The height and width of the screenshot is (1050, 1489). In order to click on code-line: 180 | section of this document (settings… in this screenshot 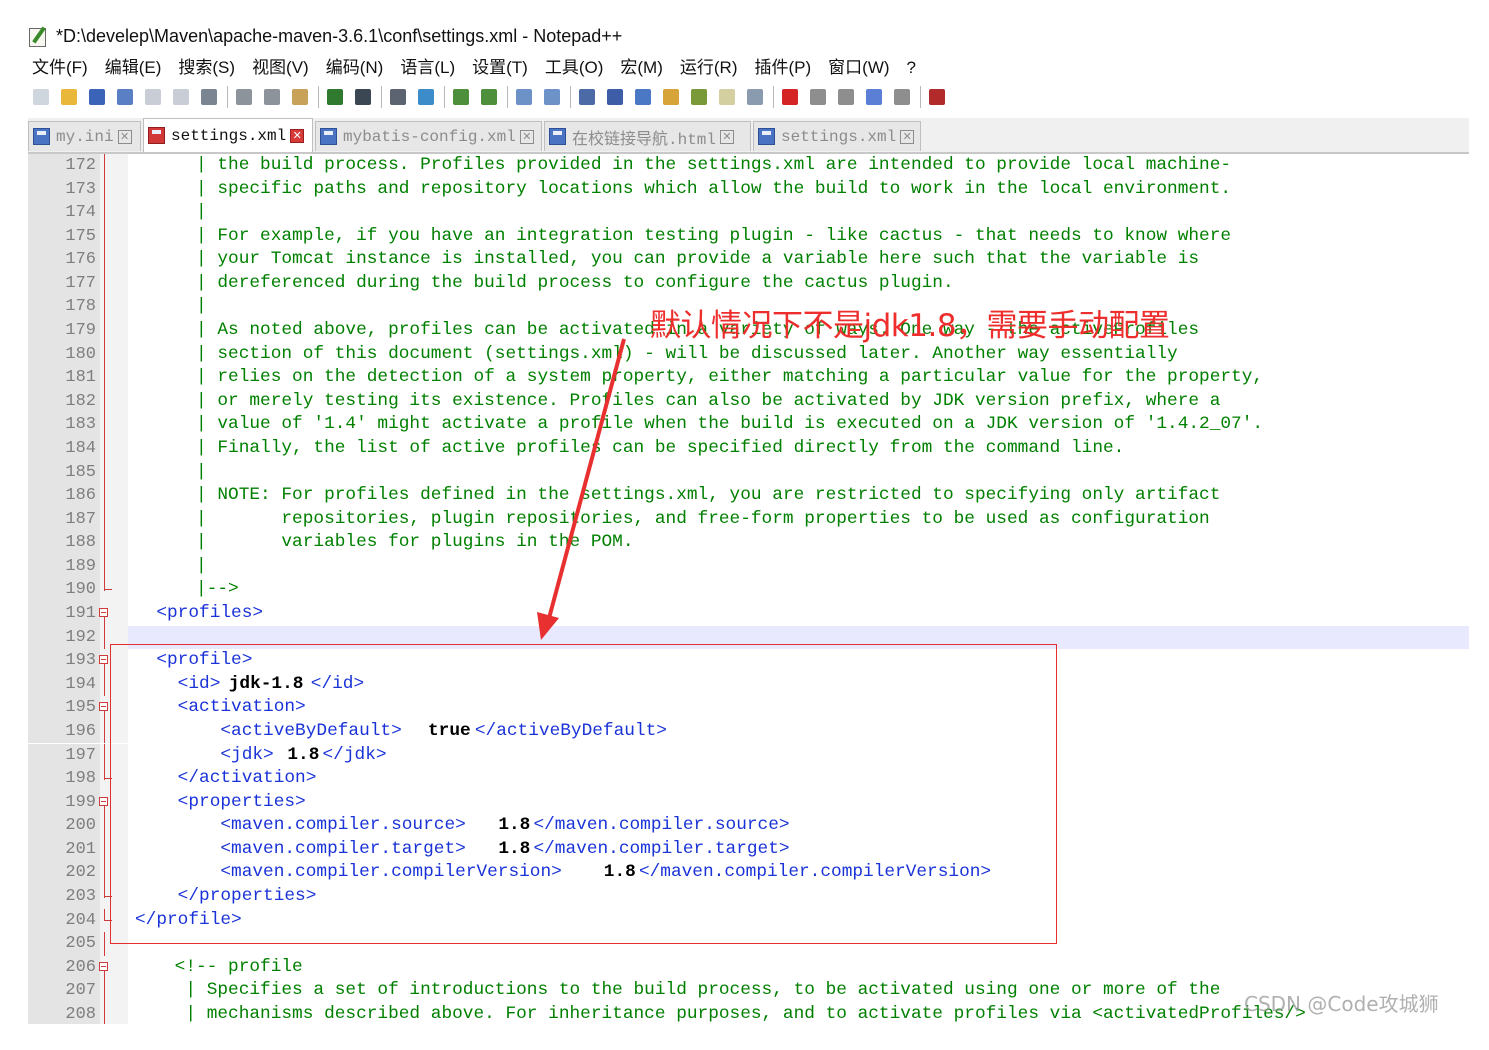, I will do `click(748, 354)`.